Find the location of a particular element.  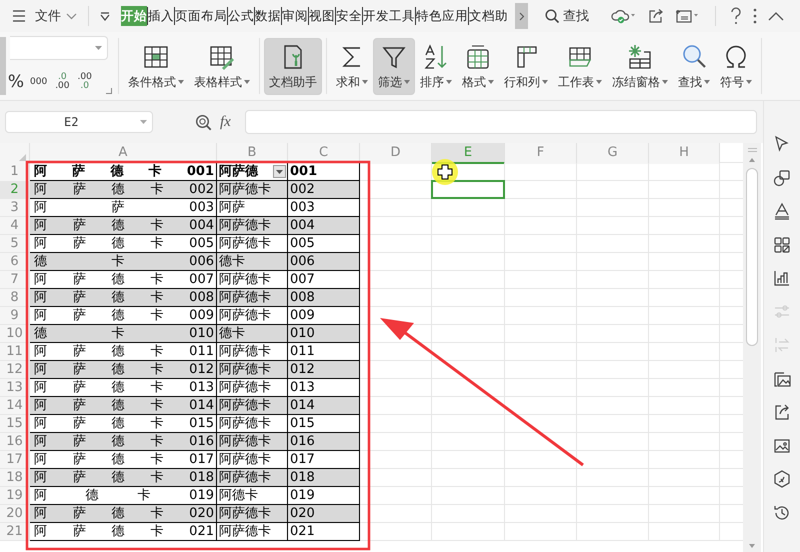

search-button: 查找 is located at coordinates (567, 16).